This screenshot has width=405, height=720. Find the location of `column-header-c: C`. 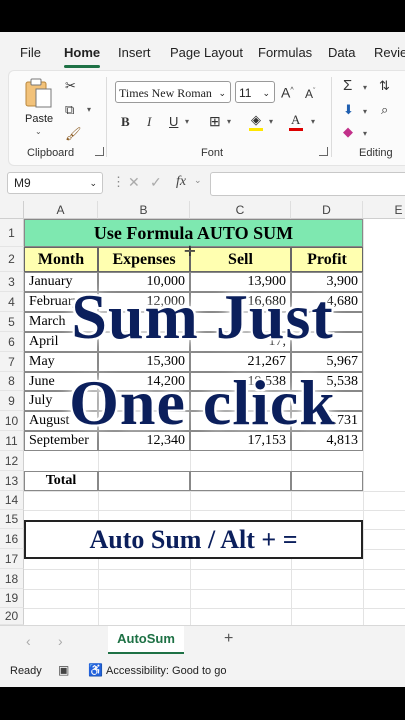

column-header-c: C is located at coordinates (240, 210).